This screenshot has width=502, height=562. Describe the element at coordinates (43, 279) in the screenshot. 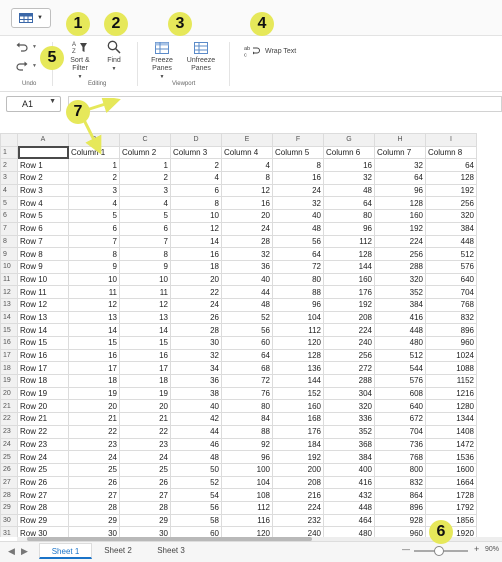

I see `cell: Row 10` at that location.